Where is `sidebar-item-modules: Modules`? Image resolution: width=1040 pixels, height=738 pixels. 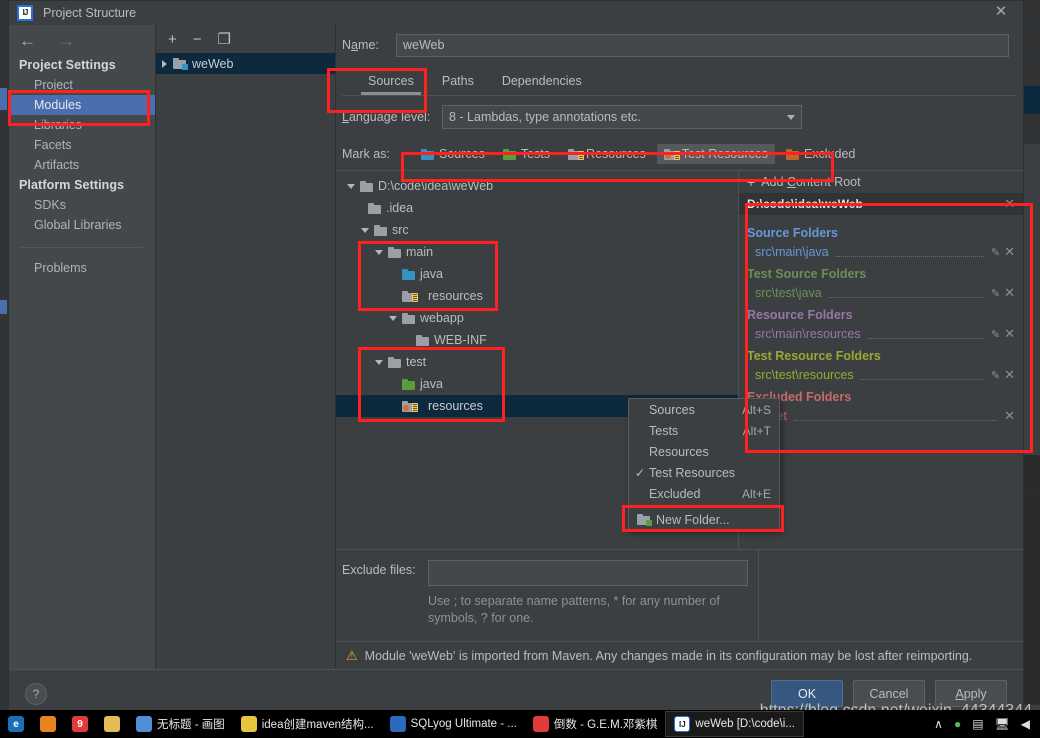 sidebar-item-modules: Modules is located at coordinates (82, 105).